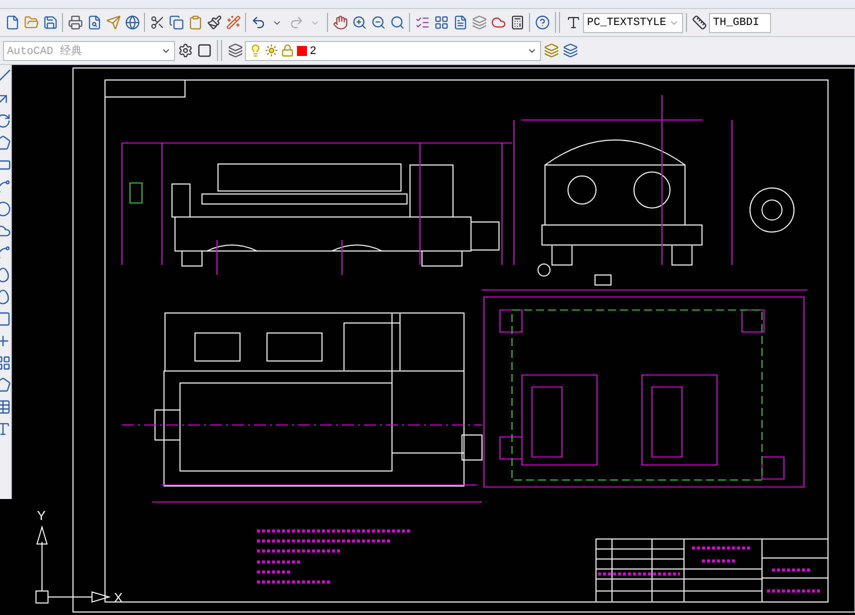 The image size is (855, 615). What do you see at coordinates (41, 515) in the screenshot?
I see `y-axis-label: Y` at bounding box center [41, 515].